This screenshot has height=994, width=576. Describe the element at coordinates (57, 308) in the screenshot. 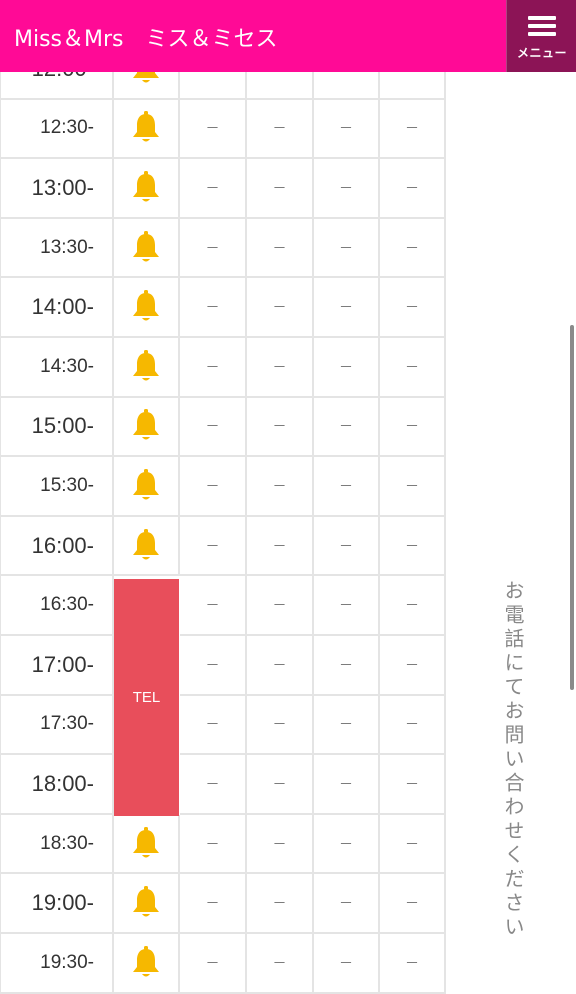

I see `time-slot-label: 14:00-` at that location.